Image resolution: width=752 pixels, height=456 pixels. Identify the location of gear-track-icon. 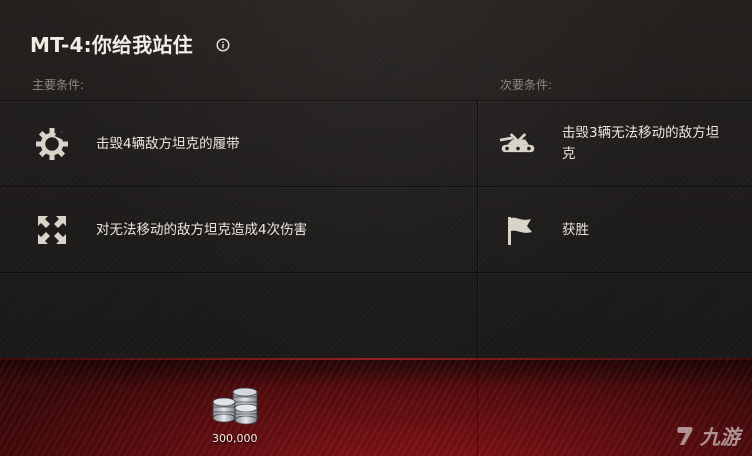
(52, 144).